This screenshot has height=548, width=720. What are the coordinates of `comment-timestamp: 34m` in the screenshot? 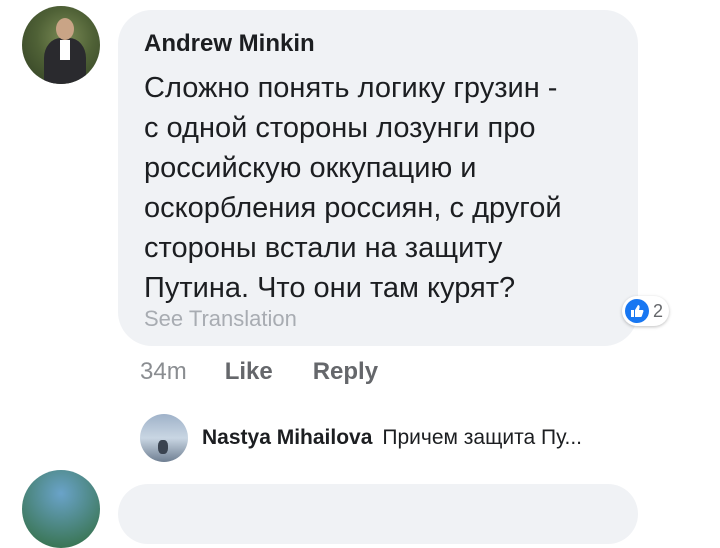 It's located at (163, 372).